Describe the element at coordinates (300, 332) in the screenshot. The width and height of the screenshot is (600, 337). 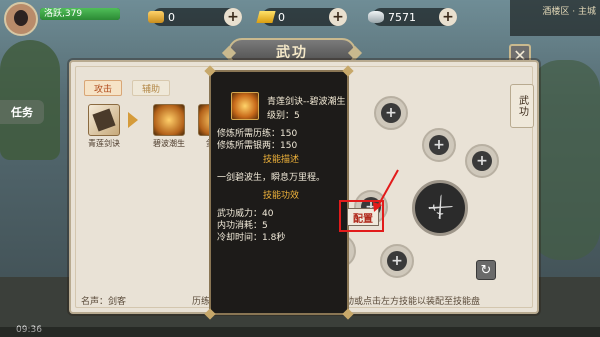
I see `bottom-strip` at that location.